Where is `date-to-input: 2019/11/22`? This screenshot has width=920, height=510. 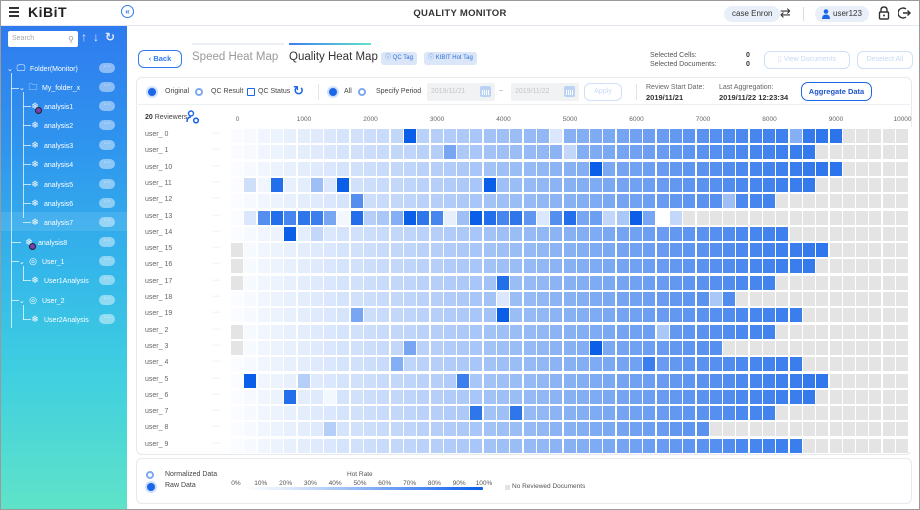
date-to-input: 2019/11/22 is located at coordinates (545, 92).